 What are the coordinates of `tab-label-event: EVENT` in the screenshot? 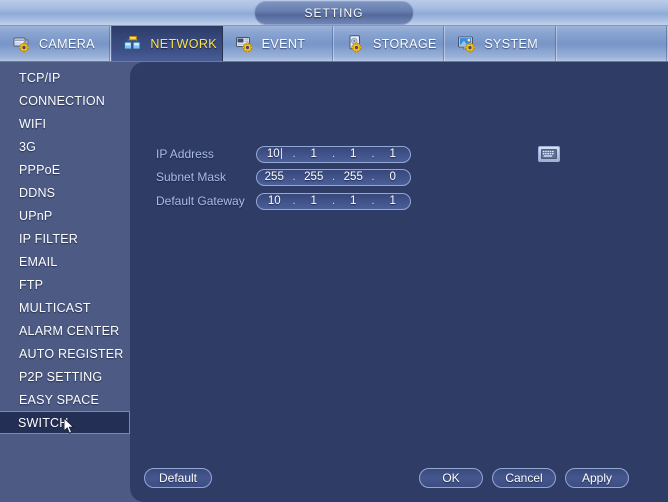 It's located at (283, 43).